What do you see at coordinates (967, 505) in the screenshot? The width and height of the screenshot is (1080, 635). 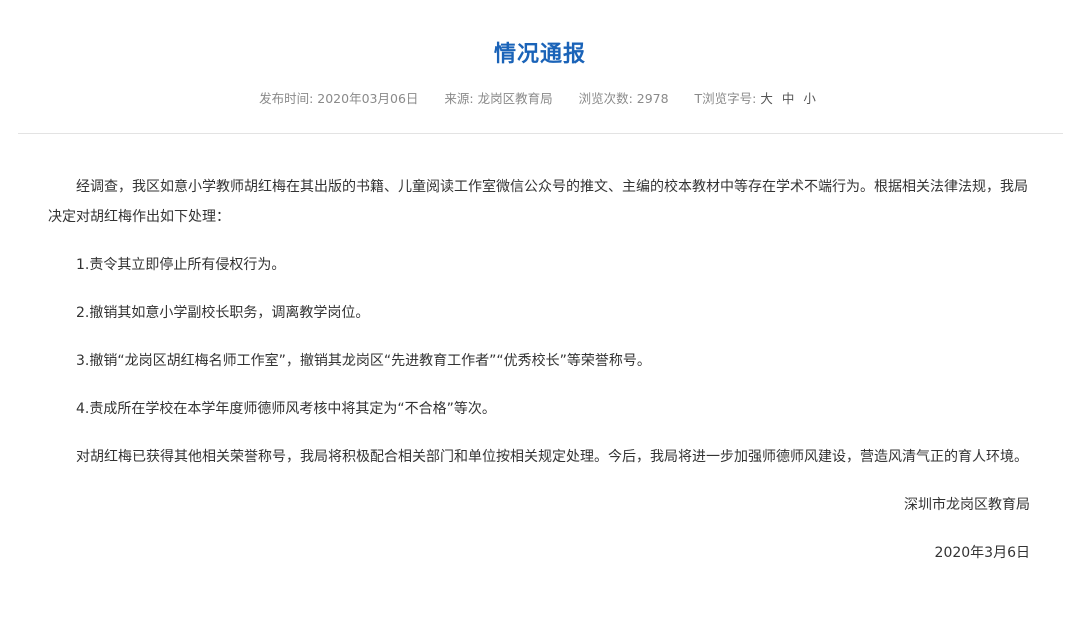 I see `signature: 深圳市龙岗区教育局` at bounding box center [967, 505].